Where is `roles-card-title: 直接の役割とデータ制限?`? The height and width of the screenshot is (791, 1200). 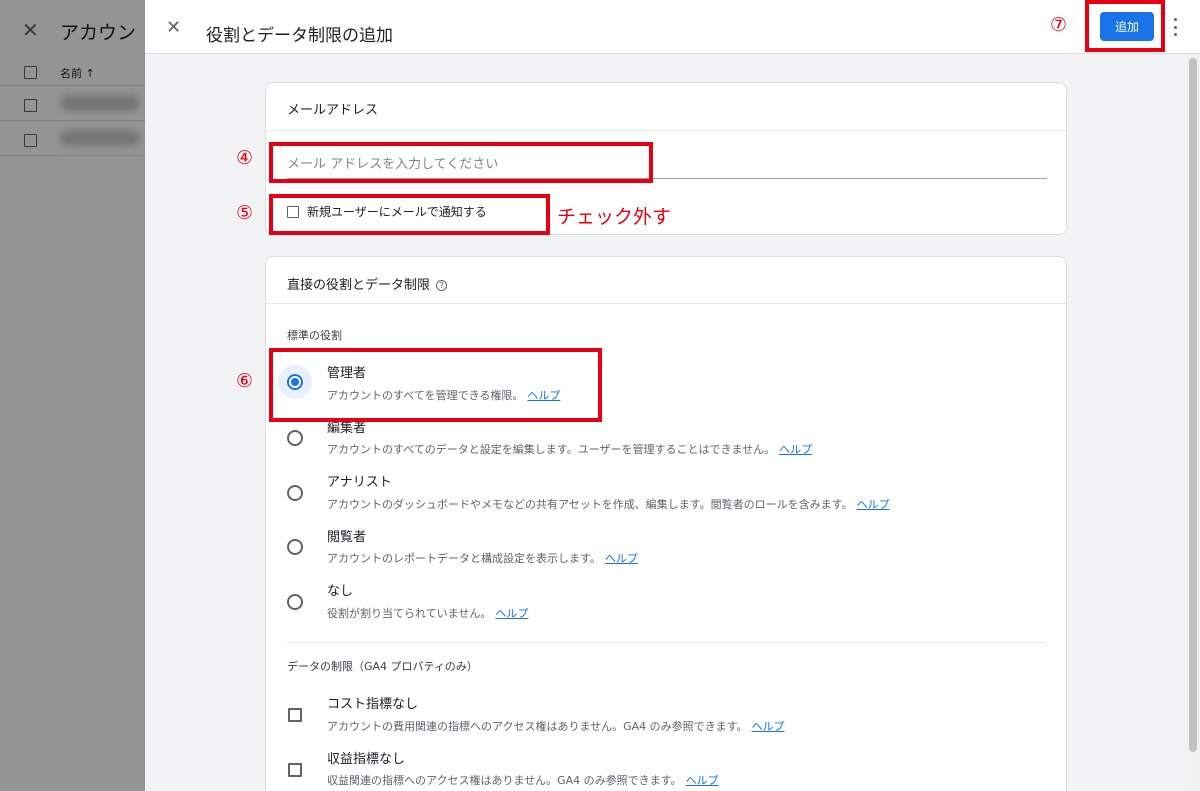 roles-card-title: 直接の役割とデータ制限? is located at coordinates (367, 283).